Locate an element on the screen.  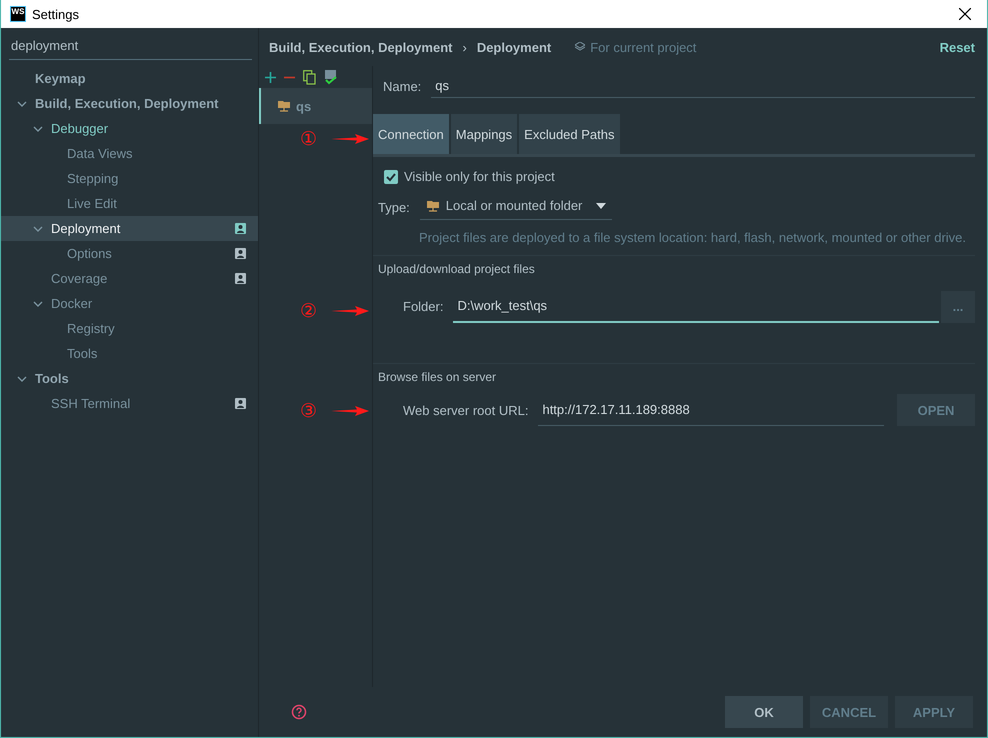
app-logo: WS is located at coordinates (18, 14).